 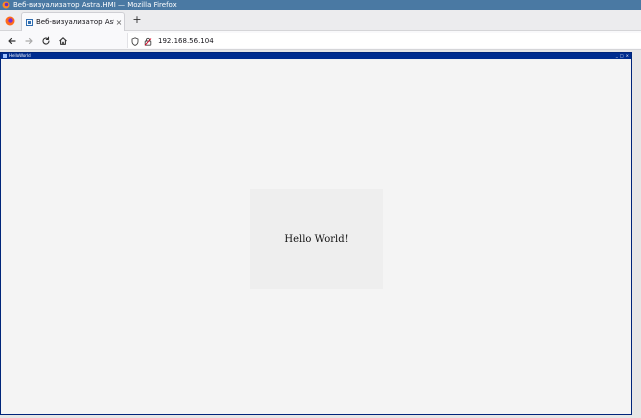 What do you see at coordinates (320, 20) in the screenshot?
I see `tab-strip: Веб-визуализатор Astra.HMI × +` at bounding box center [320, 20].